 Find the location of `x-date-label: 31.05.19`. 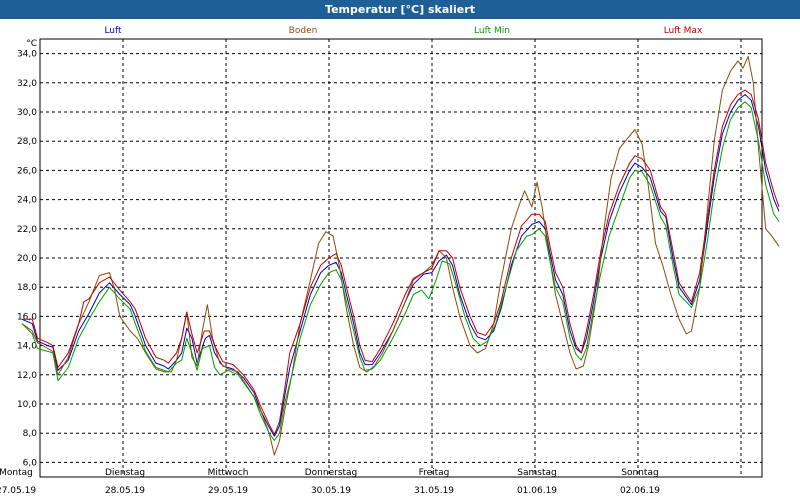

x-date-label: 31.05.19 is located at coordinates (434, 491).